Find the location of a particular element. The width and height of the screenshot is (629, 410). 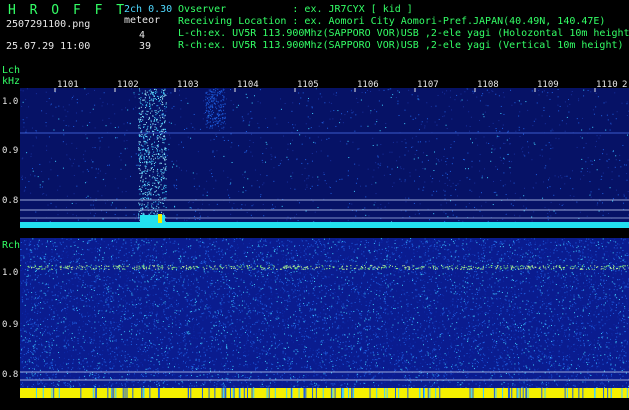

rch-freq-tick: 0.8 is located at coordinates (10, 375).